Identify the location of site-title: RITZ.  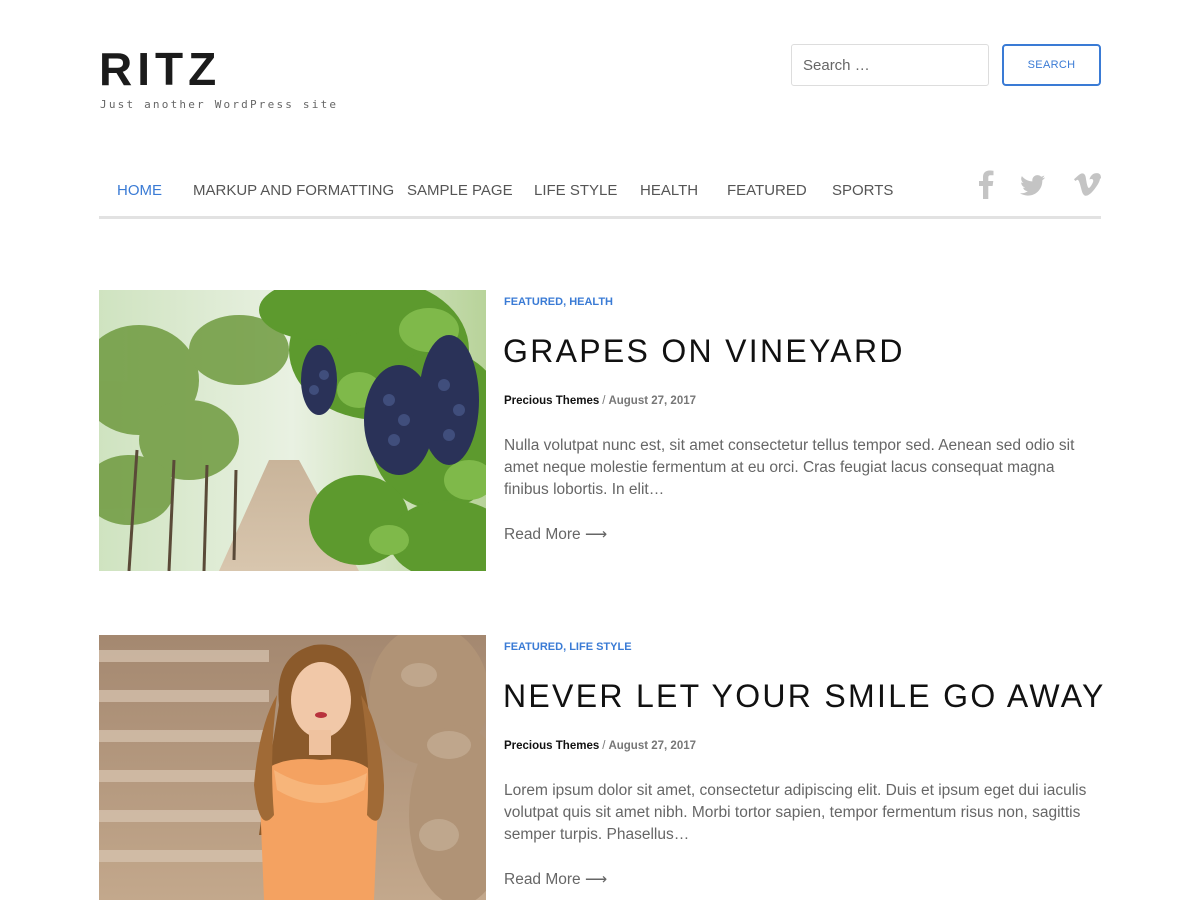
(160, 69).